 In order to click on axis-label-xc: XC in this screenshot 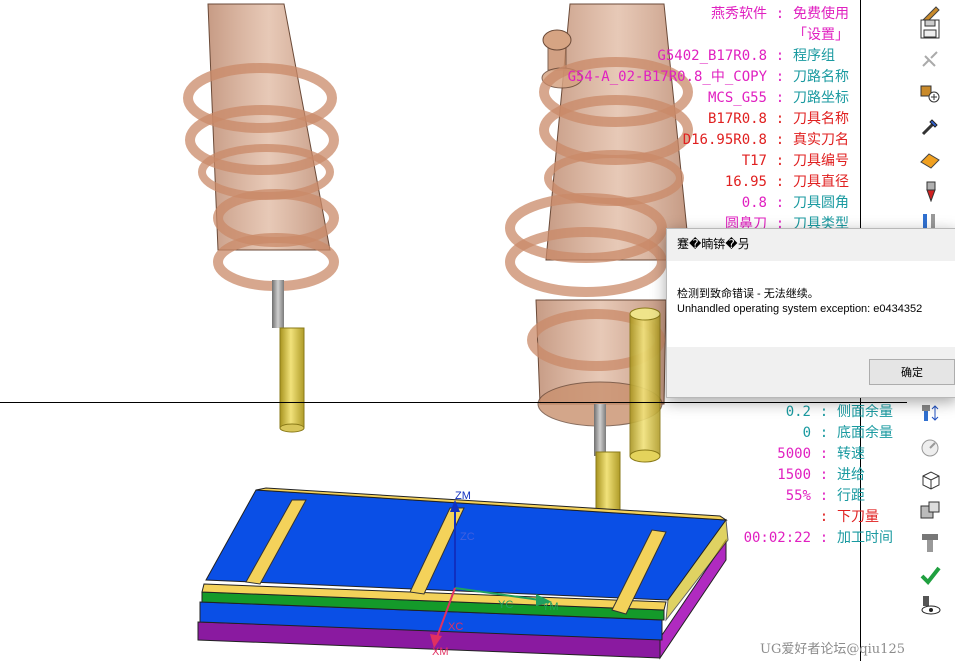, I will do `click(455, 627)`.